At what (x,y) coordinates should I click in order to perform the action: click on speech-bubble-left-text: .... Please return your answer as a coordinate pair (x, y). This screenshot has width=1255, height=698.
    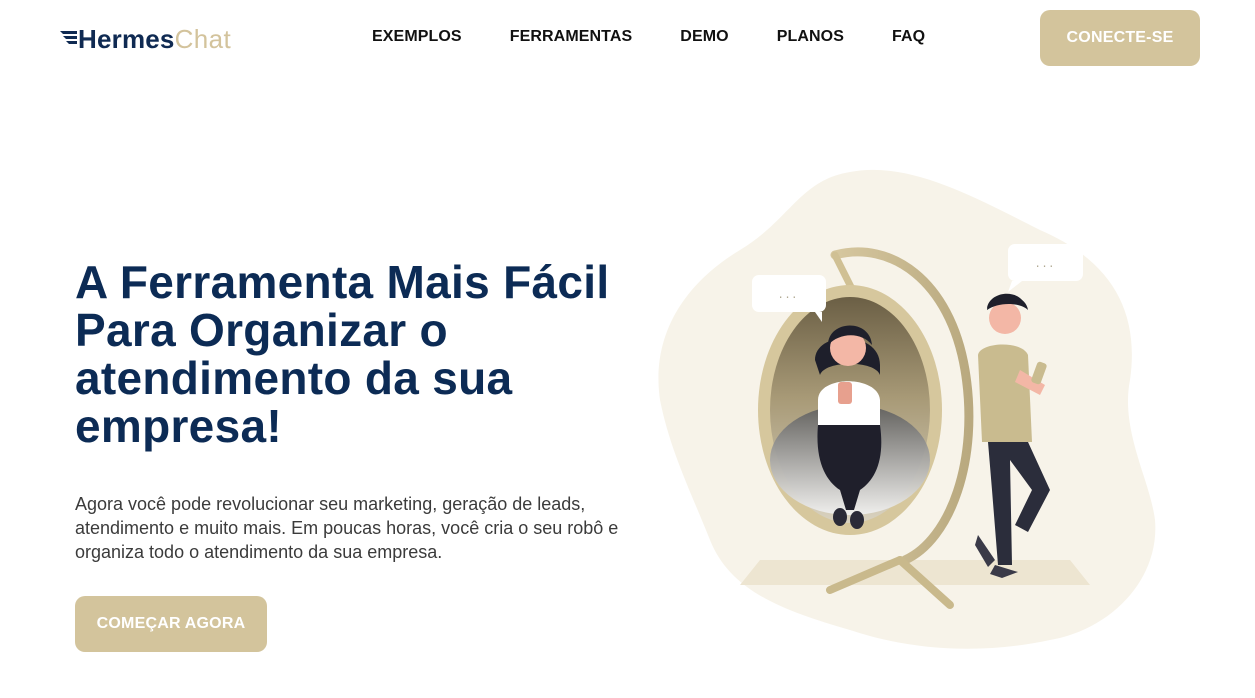
    Looking at the image, I should click on (789, 294).